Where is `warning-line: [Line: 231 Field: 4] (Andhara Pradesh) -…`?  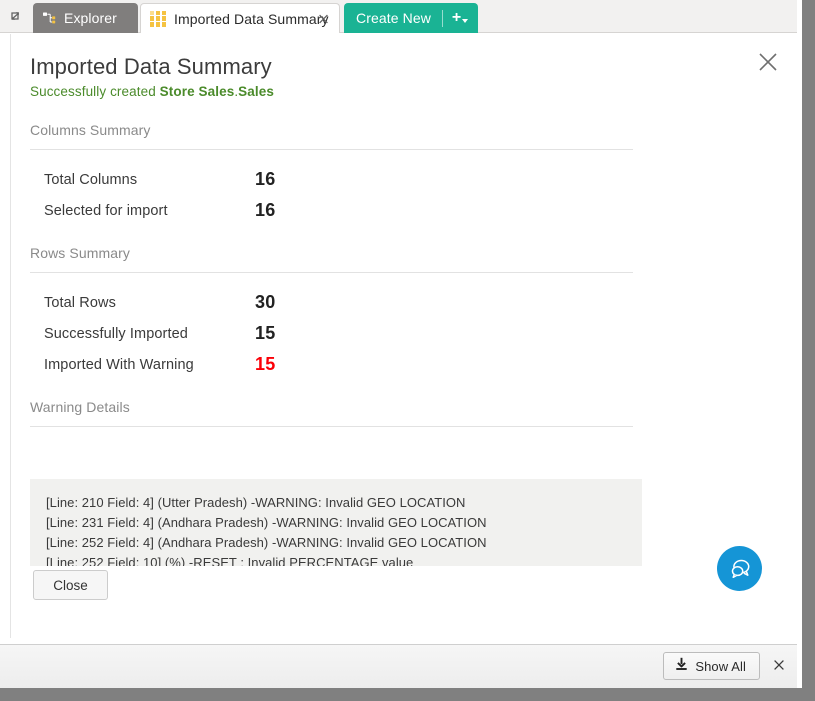
warning-line: [Line: 231 Field: 4] (Andhara Pradesh) -… is located at coordinates (266, 522).